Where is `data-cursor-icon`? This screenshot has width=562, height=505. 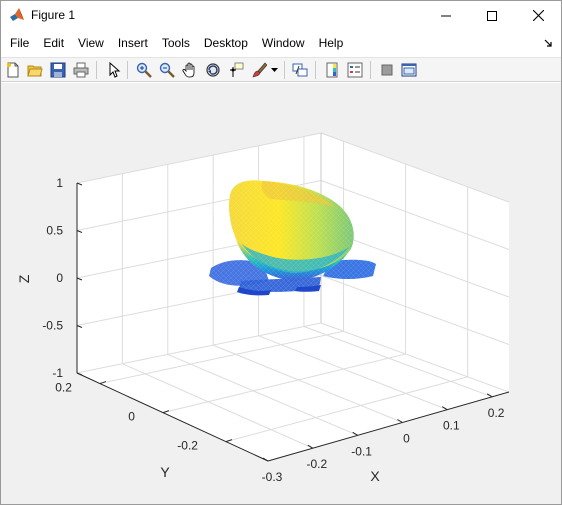 data-cursor-icon is located at coordinates (237, 69).